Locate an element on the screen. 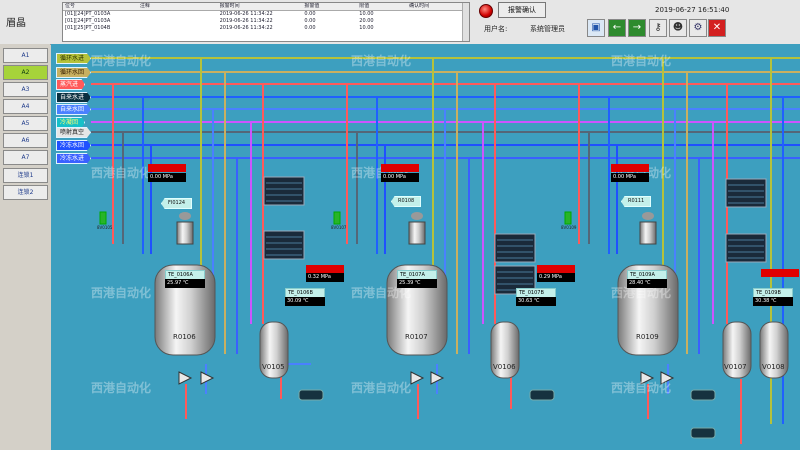 The width and height of the screenshot is (800, 450). forward-arrow-icon: → is located at coordinates (637, 28).